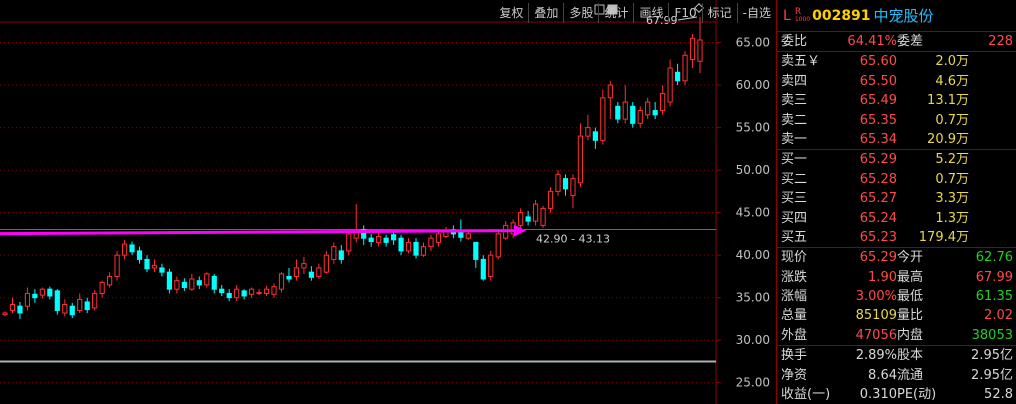 The image size is (1016, 404). Describe the element at coordinates (910, 316) in the screenshot. I see `quote-label-2: 量比` at that location.